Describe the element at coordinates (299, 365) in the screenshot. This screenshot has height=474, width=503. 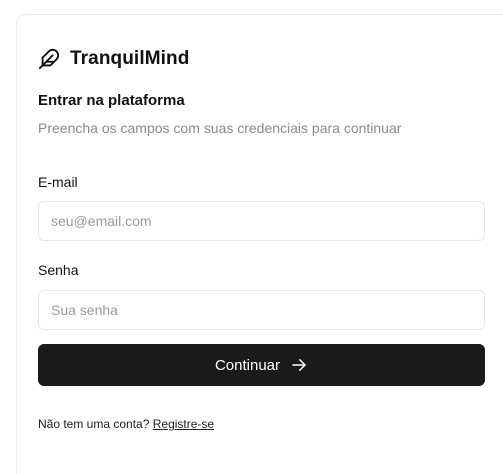
I see `arrow-right-icon` at that location.